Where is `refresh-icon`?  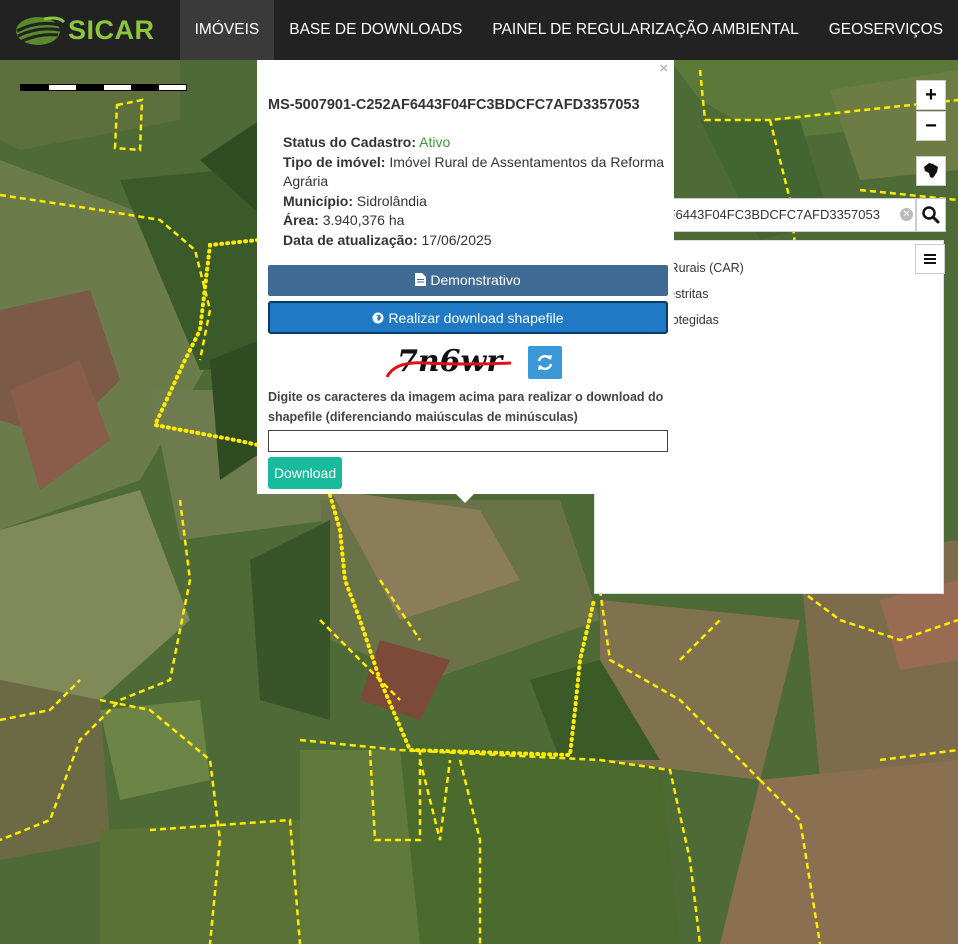
refresh-icon is located at coordinates (545, 362).